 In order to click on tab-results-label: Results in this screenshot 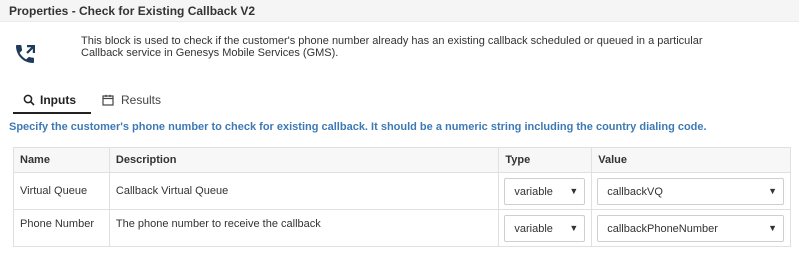, I will do `click(141, 100)`.